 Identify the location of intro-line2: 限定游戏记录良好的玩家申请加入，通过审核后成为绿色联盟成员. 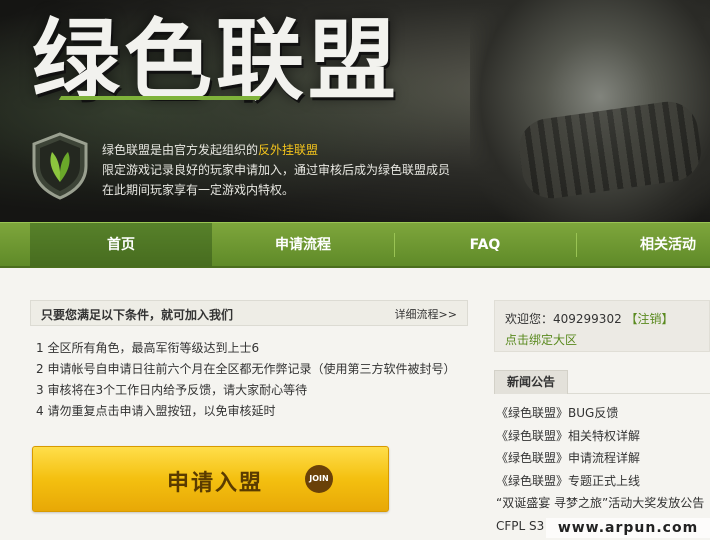
(276, 170).